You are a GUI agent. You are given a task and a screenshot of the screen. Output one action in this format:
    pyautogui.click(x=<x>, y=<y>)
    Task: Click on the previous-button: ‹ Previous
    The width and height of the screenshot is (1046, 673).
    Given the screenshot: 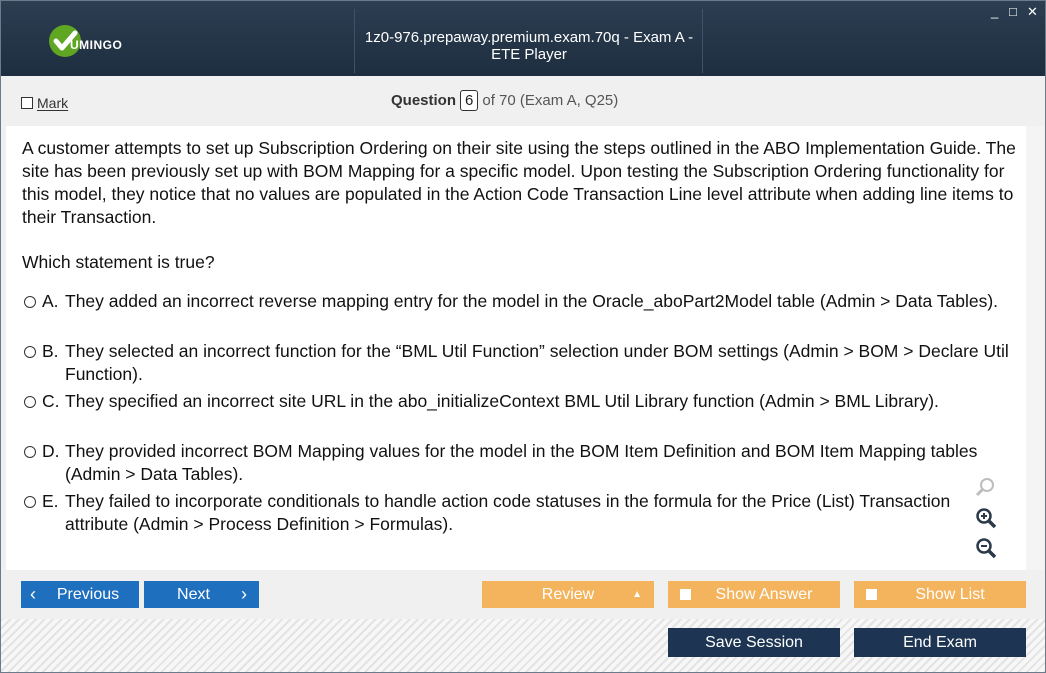 What is the action you would take?
    pyautogui.click(x=80, y=594)
    